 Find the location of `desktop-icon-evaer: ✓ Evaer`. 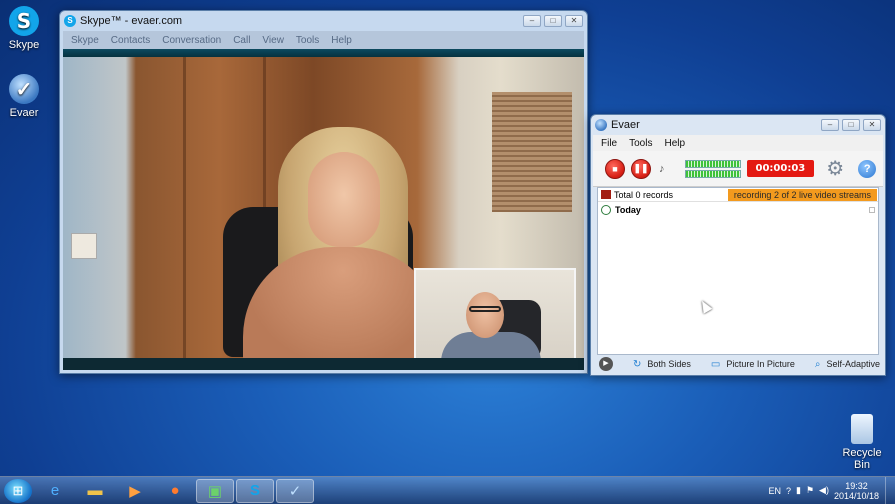

desktop-icon-evaer: ✓ Evaer is located at coordinates (24, 96).